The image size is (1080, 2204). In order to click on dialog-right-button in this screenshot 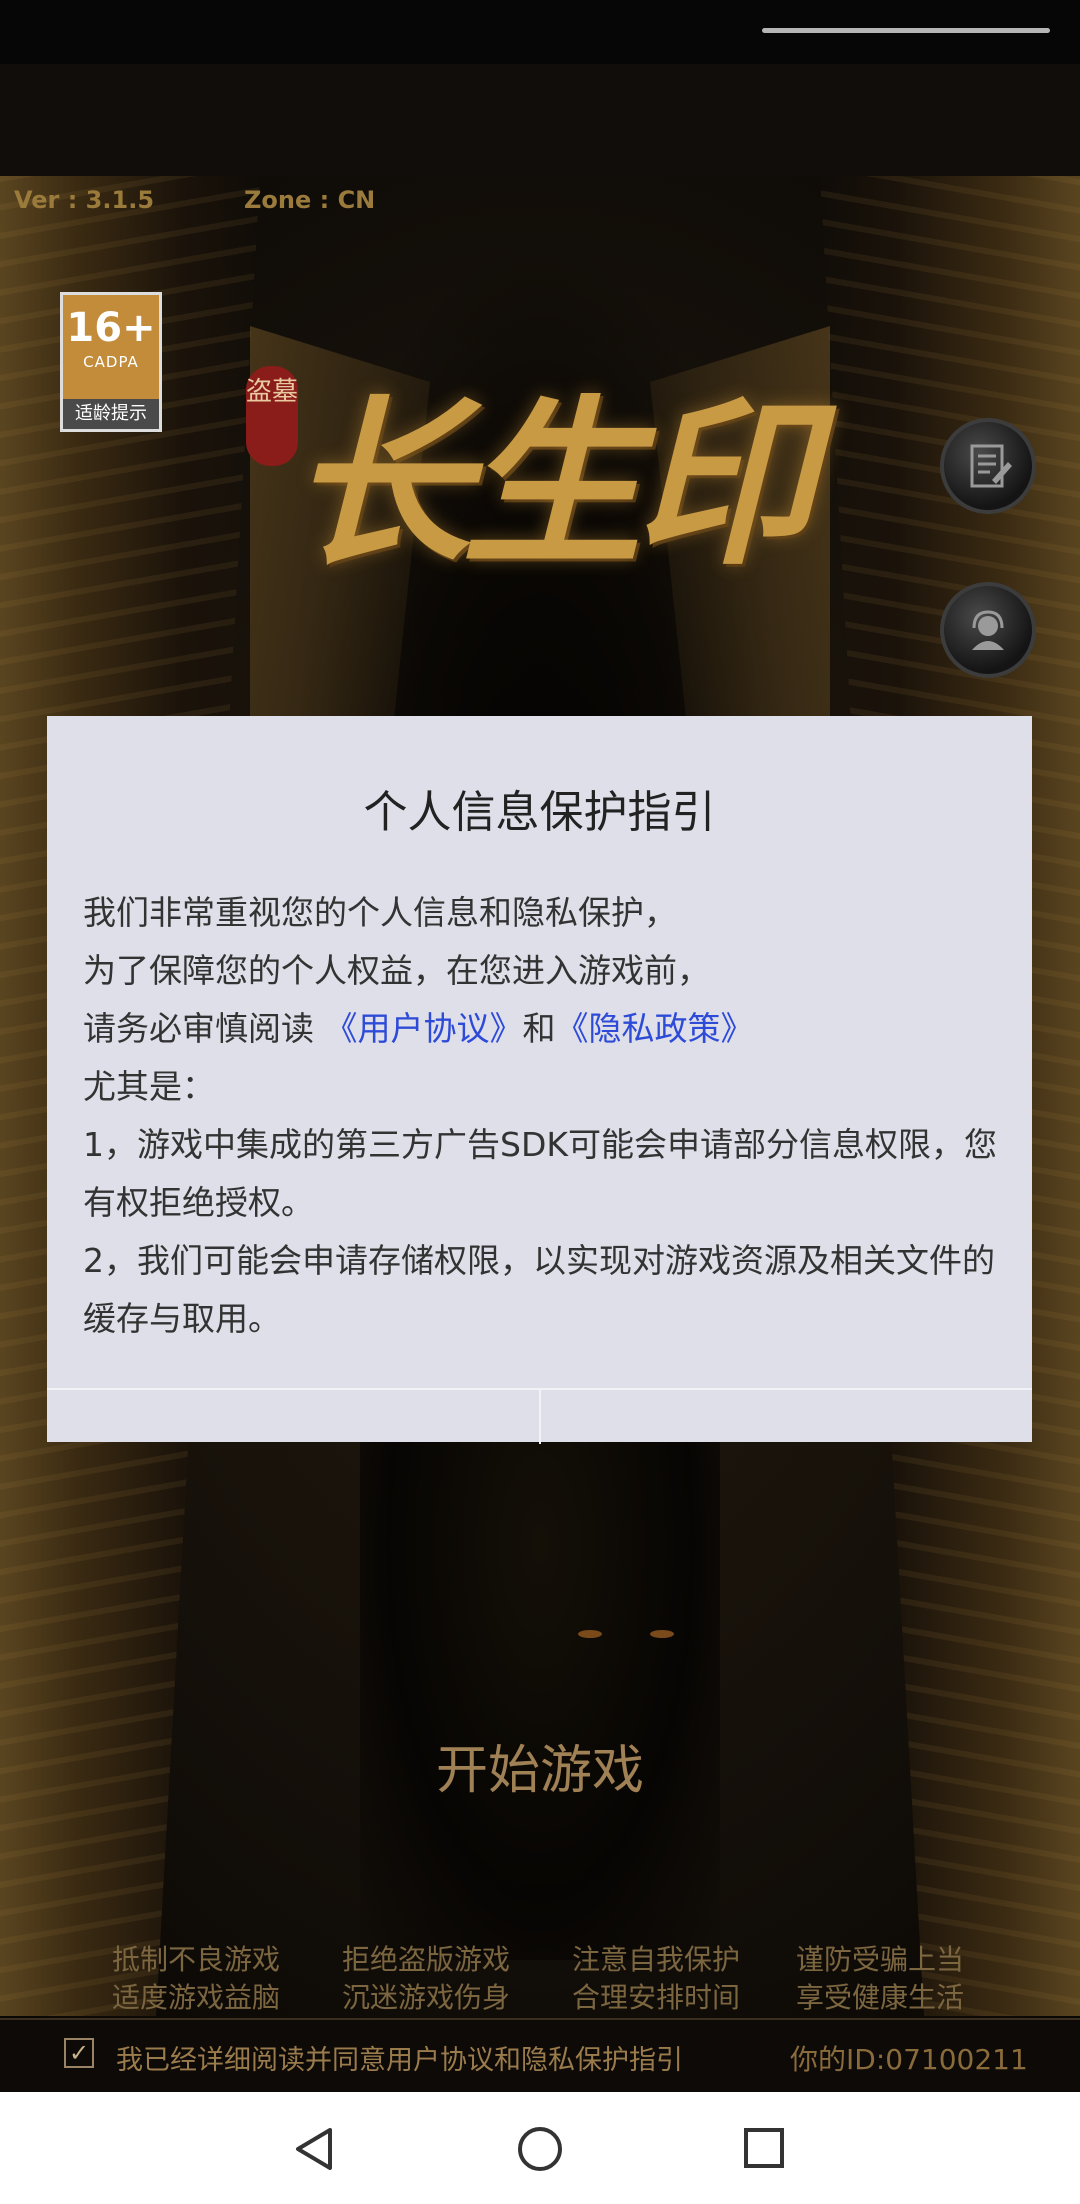, I will do `click(787, 1417)`.